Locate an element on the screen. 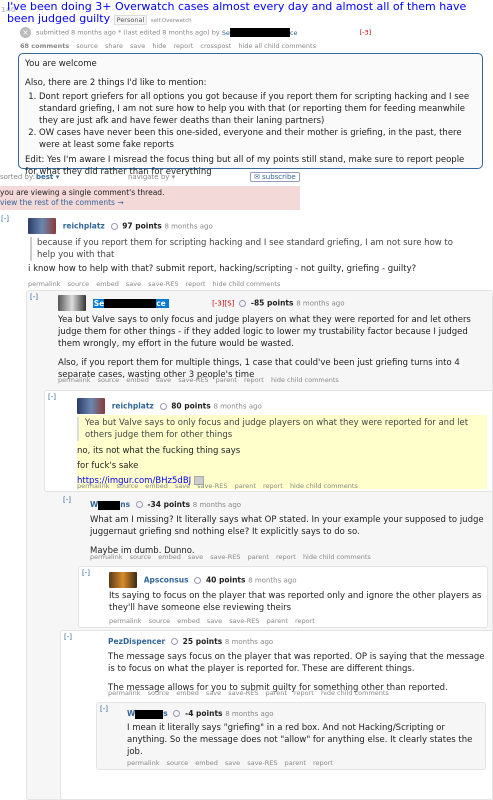  comment-author: Ws is located at coordinates (148, 714).